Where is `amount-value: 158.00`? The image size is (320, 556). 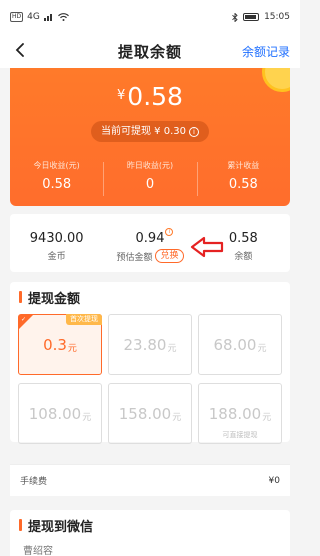 amount-value: 158.00 is located at coordinates (145, 413).